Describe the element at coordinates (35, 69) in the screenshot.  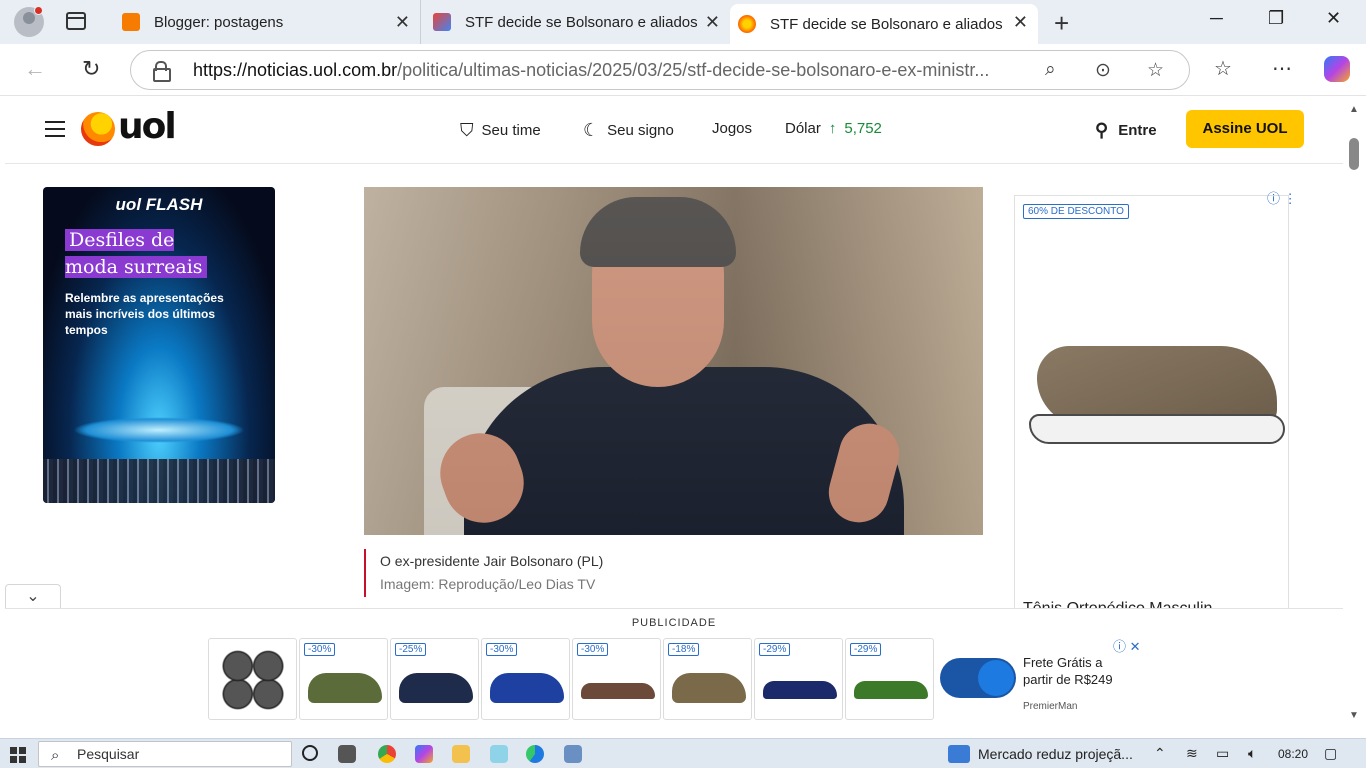
I see `back-icon: ←` at that location.